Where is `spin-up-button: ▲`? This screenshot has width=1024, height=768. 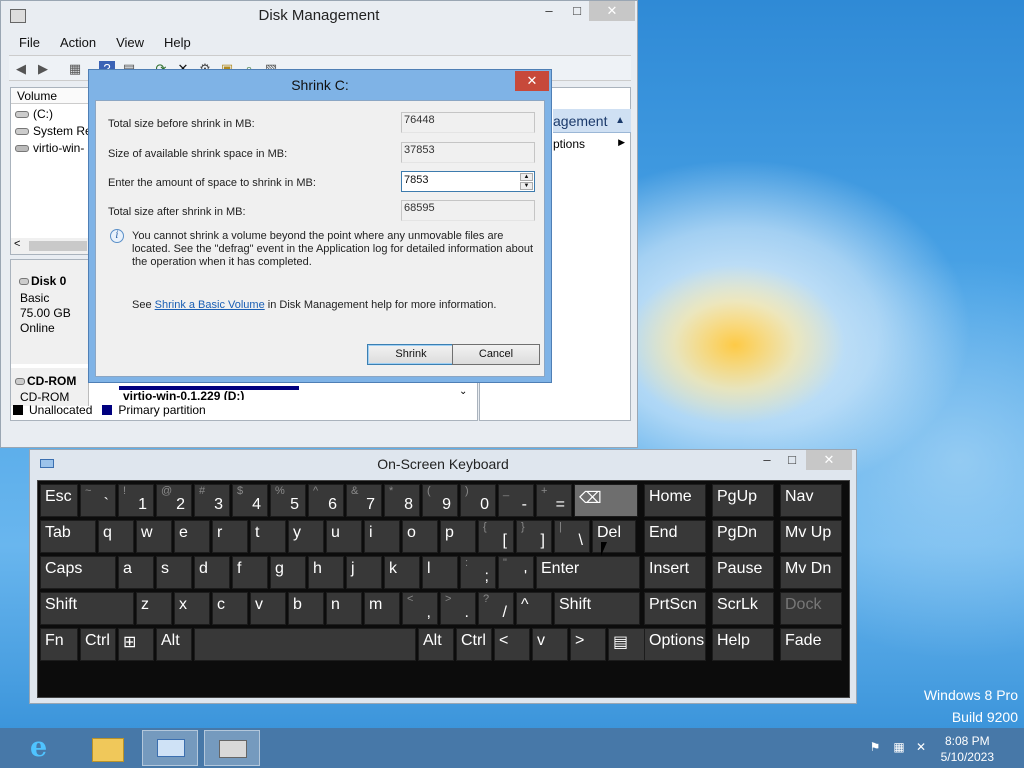 spin-up-button: ▲ is located at coordinates (526, 177).